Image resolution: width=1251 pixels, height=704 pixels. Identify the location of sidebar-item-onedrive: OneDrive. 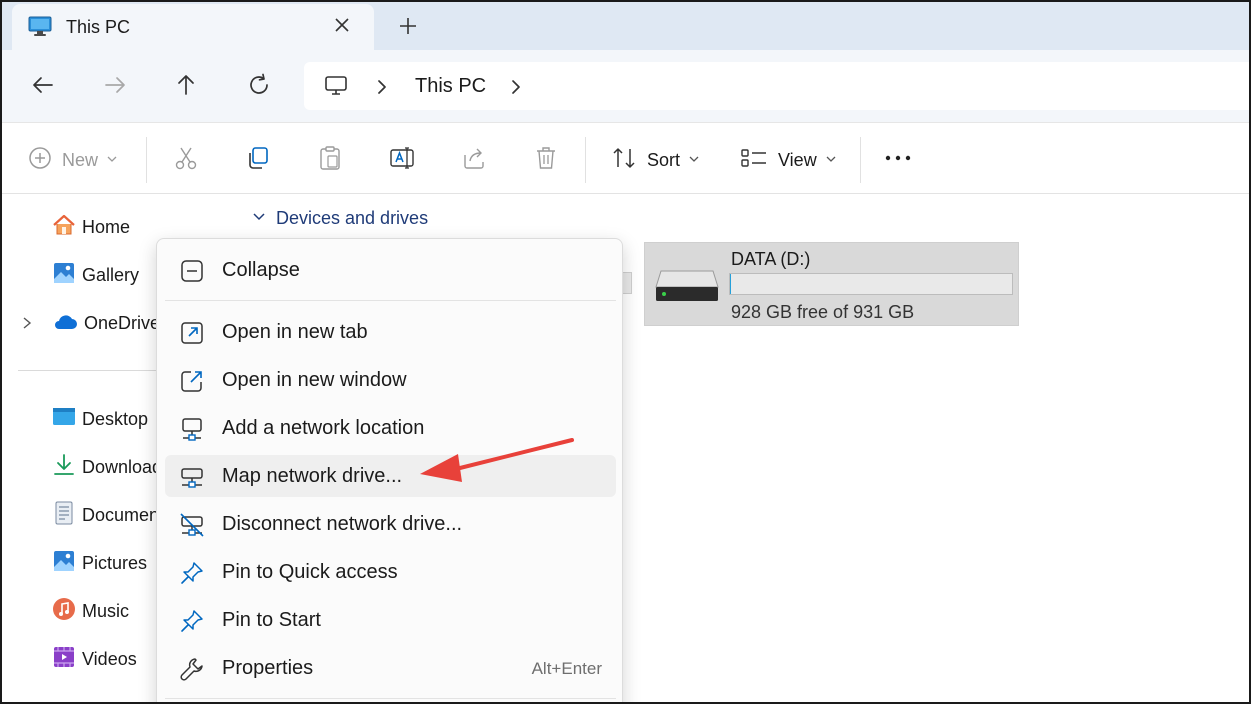
(106, 323).